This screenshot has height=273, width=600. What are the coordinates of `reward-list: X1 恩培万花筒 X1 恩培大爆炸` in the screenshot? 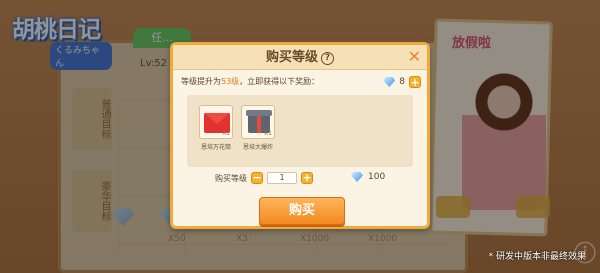 It's located at (300, 131).